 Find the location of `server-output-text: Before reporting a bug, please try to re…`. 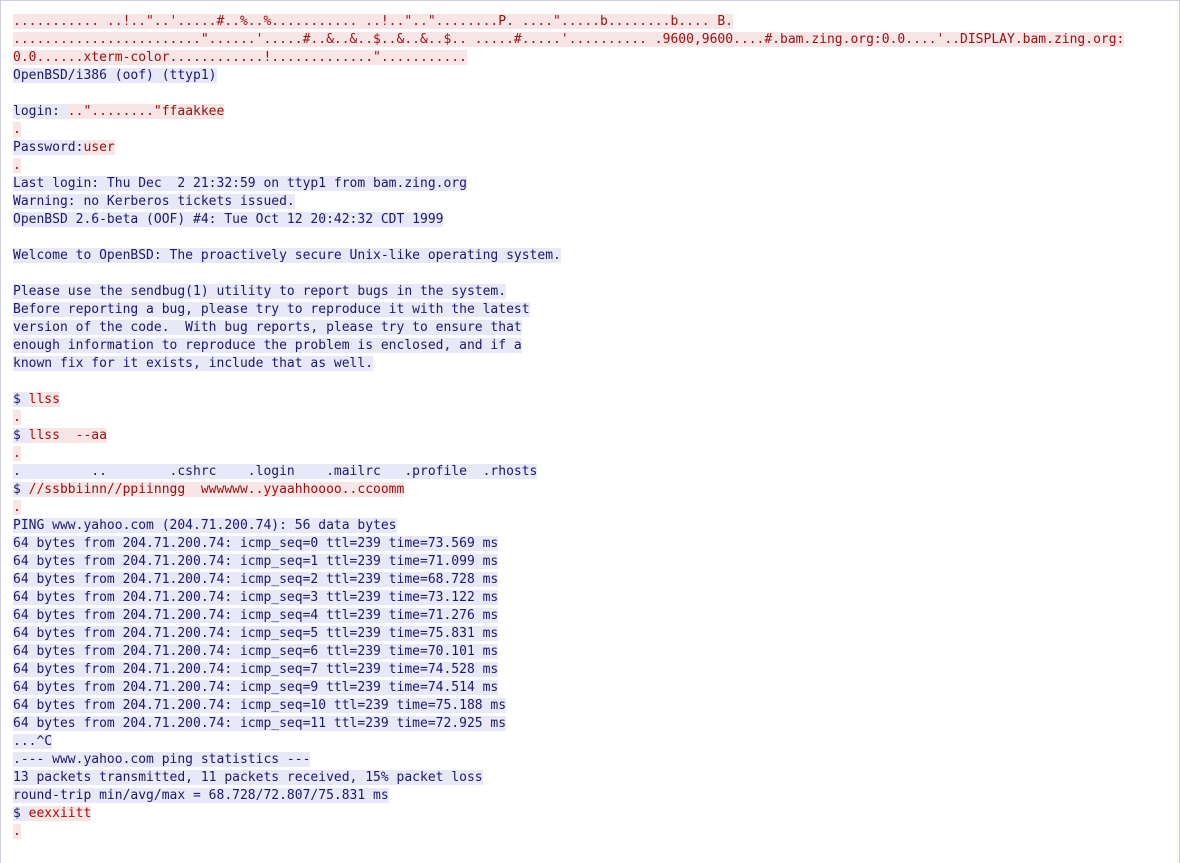

server-output-text: Before reporting a bug, please try to re… is located at coordinates (271, 309).